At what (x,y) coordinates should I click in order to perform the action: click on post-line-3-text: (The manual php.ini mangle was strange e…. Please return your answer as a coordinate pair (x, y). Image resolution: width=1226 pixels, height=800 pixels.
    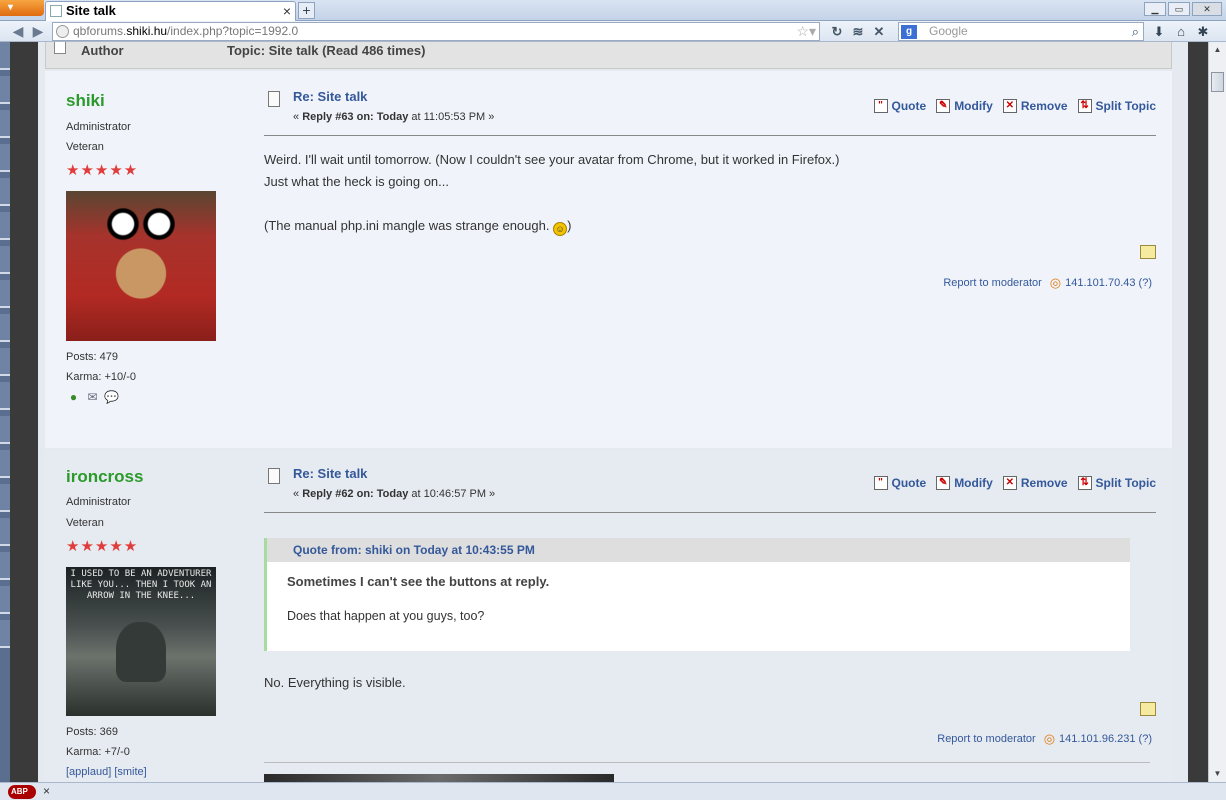
    Looking at the image, I should click on (409, 225).